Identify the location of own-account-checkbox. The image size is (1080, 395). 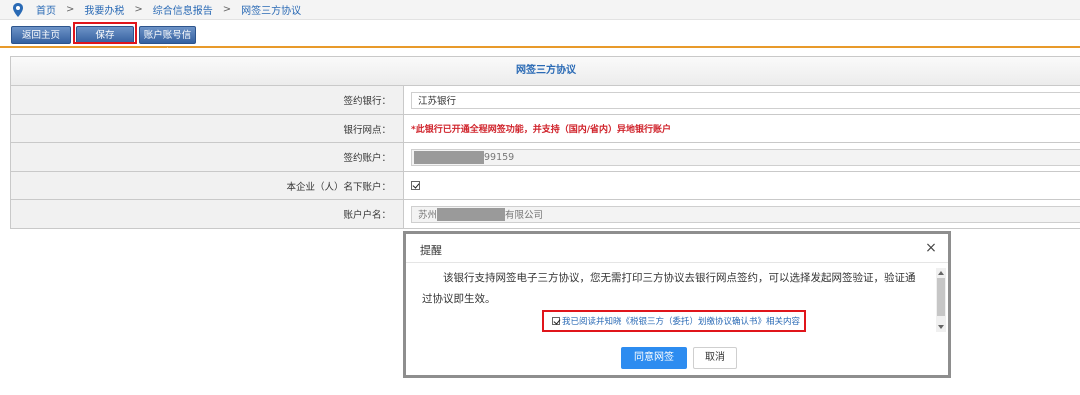
(415, 185).